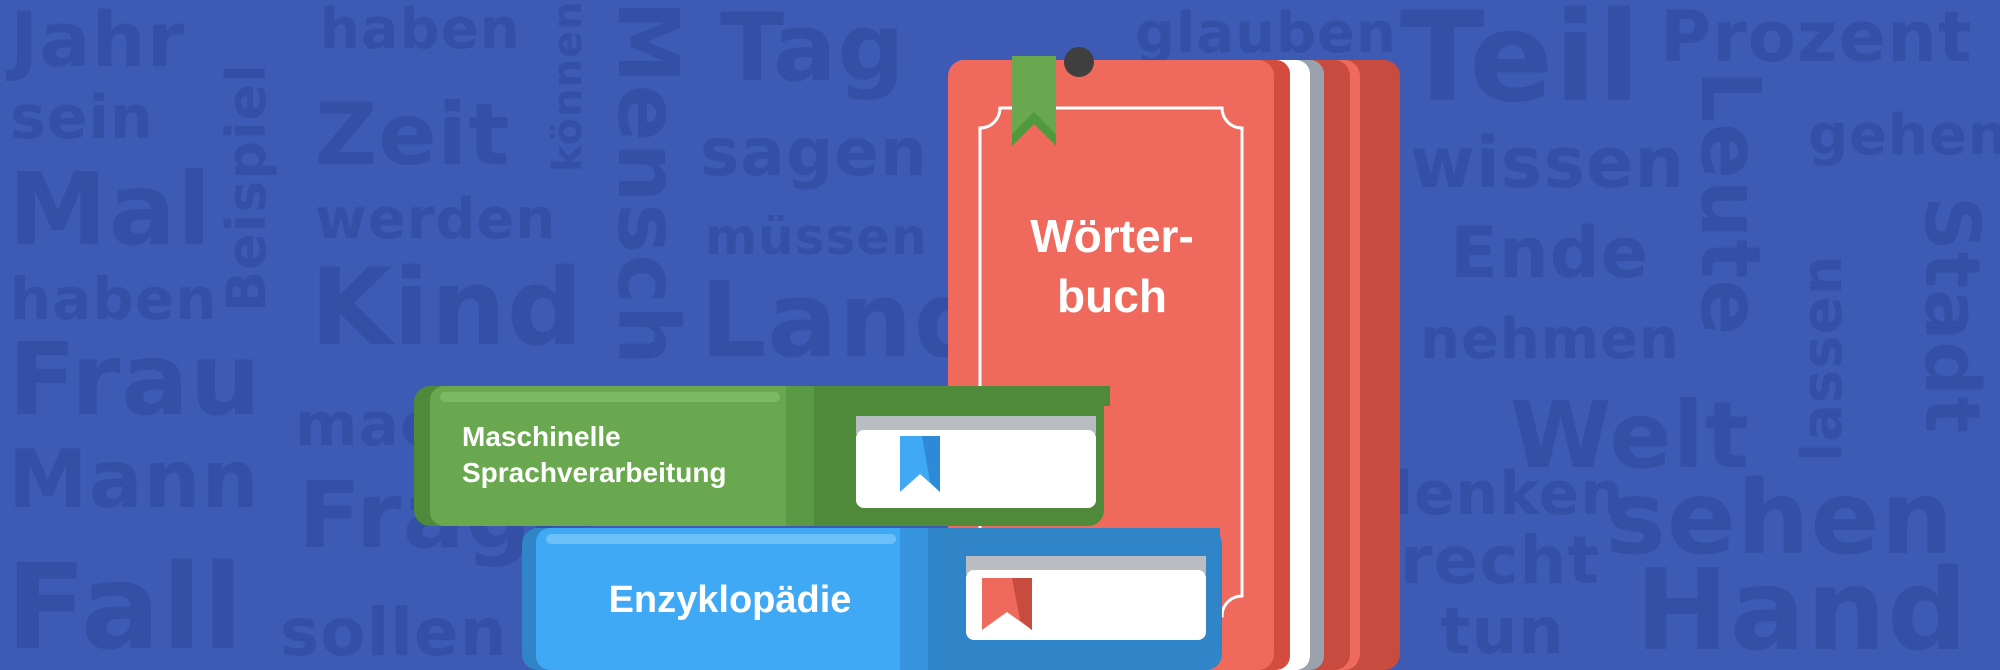 This screenshot has width=2000, height=670. What do you see at coordinates (1112, 236) in the screenshot?
I see `dictionary-title-line1: Wörter-` at bounding box center [1112, 236].